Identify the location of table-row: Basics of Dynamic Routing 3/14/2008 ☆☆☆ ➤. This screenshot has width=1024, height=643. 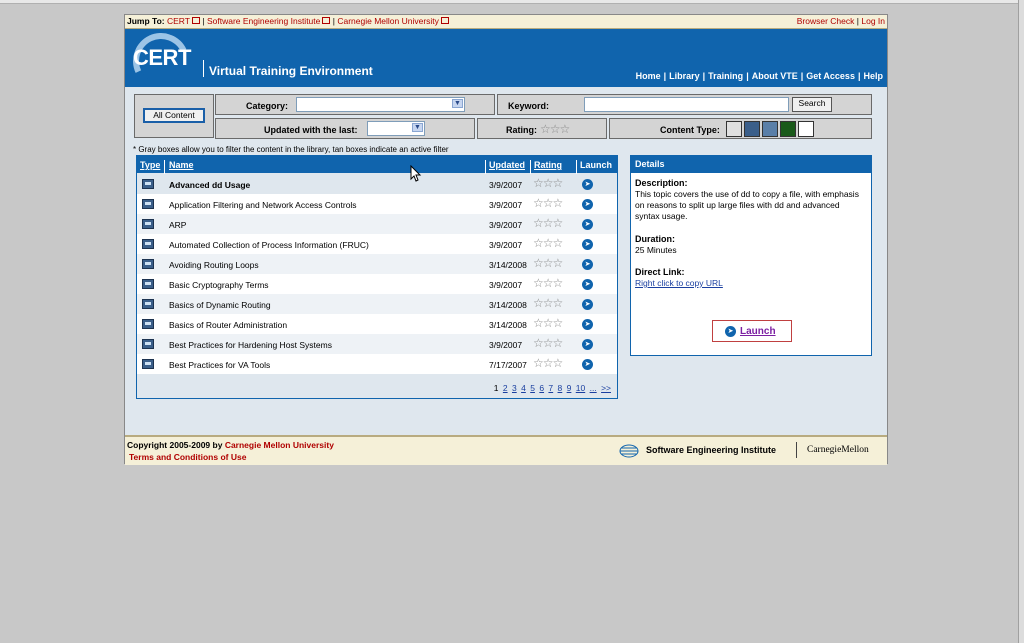
(377, 304).